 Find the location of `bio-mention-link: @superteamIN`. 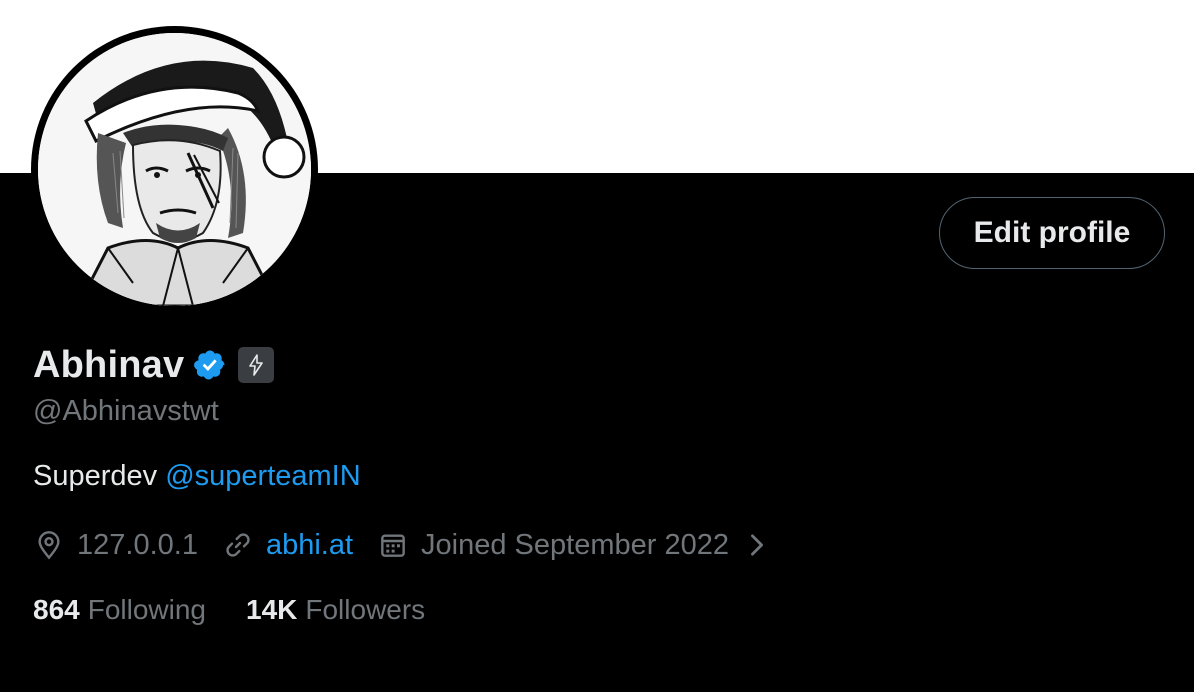

bio-mention-link: @superteamIN is located at coordinates (262, 476).